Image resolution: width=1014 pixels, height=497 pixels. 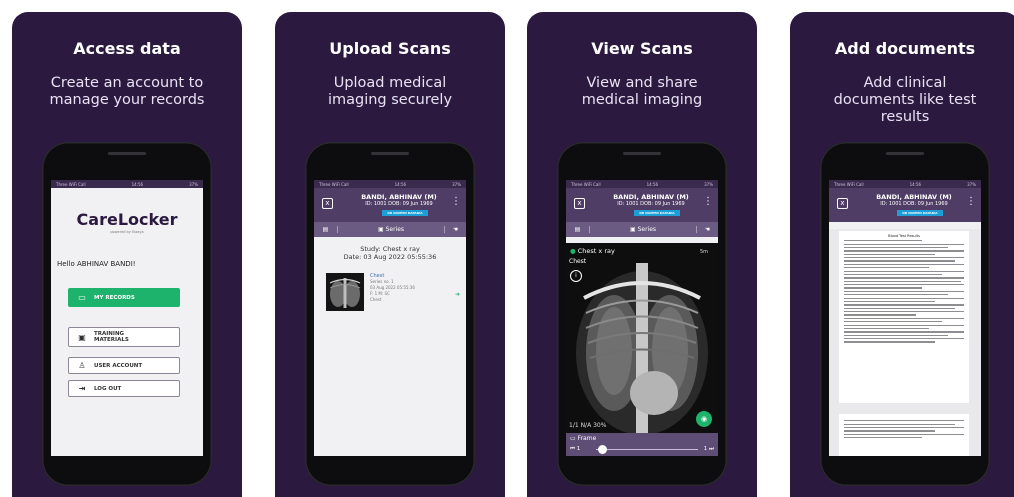 What do you see at coordinates (583, 438) in the screenshot?
I see `frame-label: ▭ Frame` at bounding box center [583, 438].